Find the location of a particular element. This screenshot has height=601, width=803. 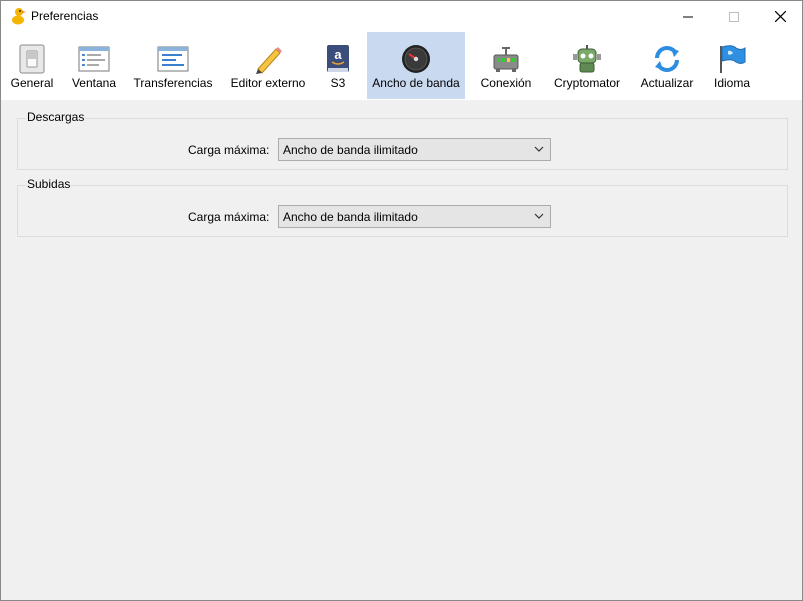

tab-label: Cryptomator is located at coordinates (587, 83).